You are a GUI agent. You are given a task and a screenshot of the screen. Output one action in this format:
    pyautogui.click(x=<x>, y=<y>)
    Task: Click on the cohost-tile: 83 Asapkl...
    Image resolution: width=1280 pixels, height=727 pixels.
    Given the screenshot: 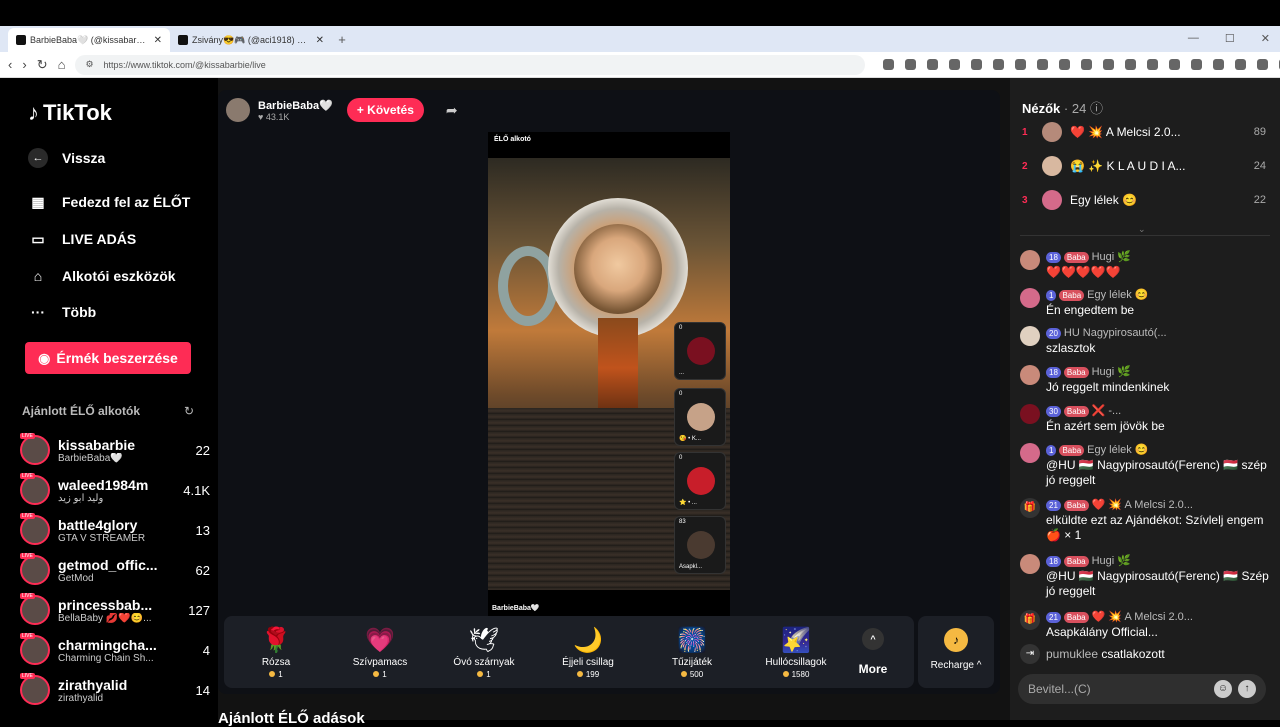 What is the action you would take?
    pyautogui.click(x=700, y=545)
    